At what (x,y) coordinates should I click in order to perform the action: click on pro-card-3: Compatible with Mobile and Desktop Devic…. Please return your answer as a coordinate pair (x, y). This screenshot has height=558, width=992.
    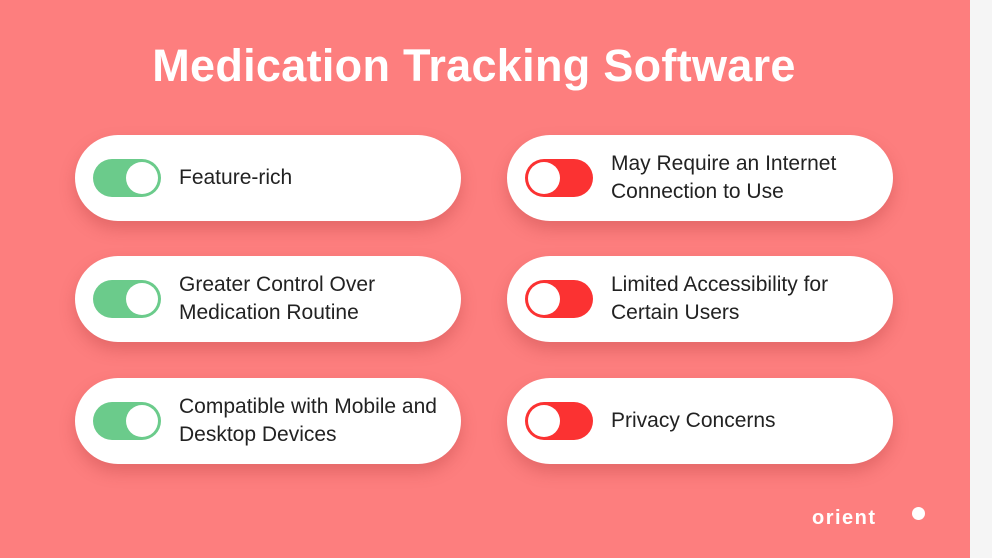
    Looking at the image, I should click on (268, 421).